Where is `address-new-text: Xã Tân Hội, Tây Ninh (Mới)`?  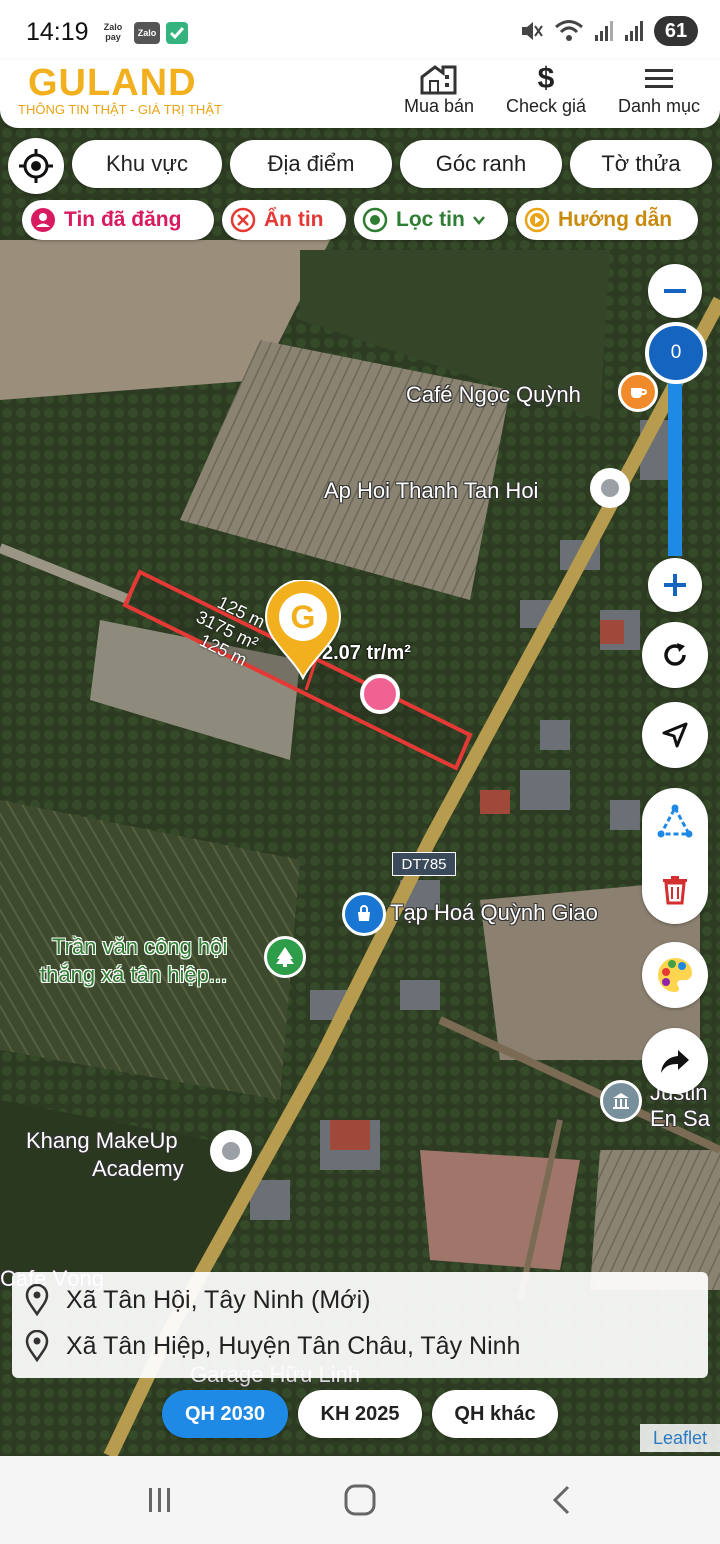
address-new-text: Xã Tân Hội, Tây Ninh (Mới) is located at coordinates (218, 1299).